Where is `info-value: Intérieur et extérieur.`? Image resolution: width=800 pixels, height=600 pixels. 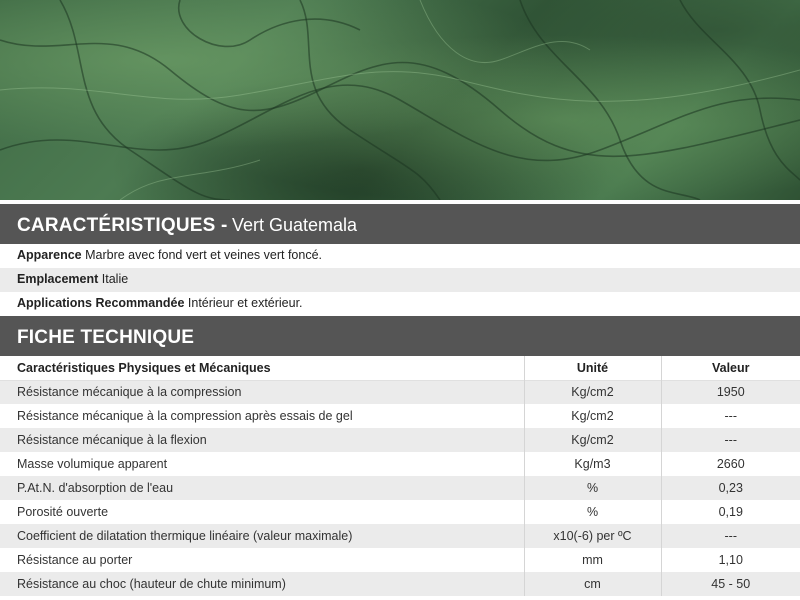 info-value: Intérieur et extérieur. is located at coordinates (245, 303).